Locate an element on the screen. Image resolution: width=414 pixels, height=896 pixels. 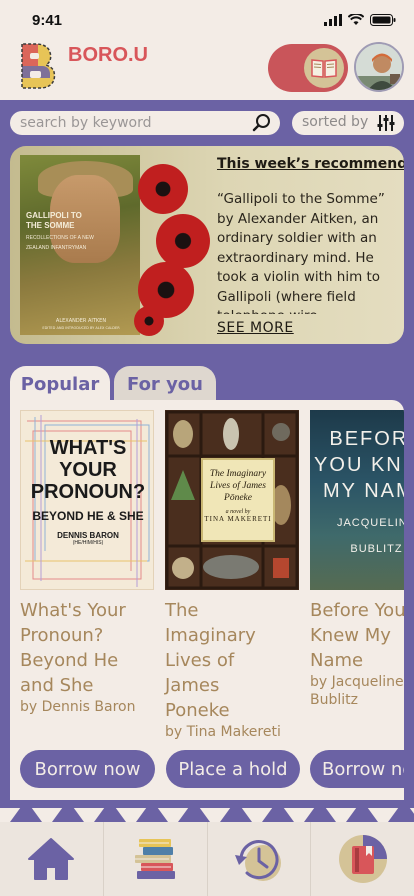
book-title: What's Your Pronoun? Beyond He and She is located at coordinates (87, 648).